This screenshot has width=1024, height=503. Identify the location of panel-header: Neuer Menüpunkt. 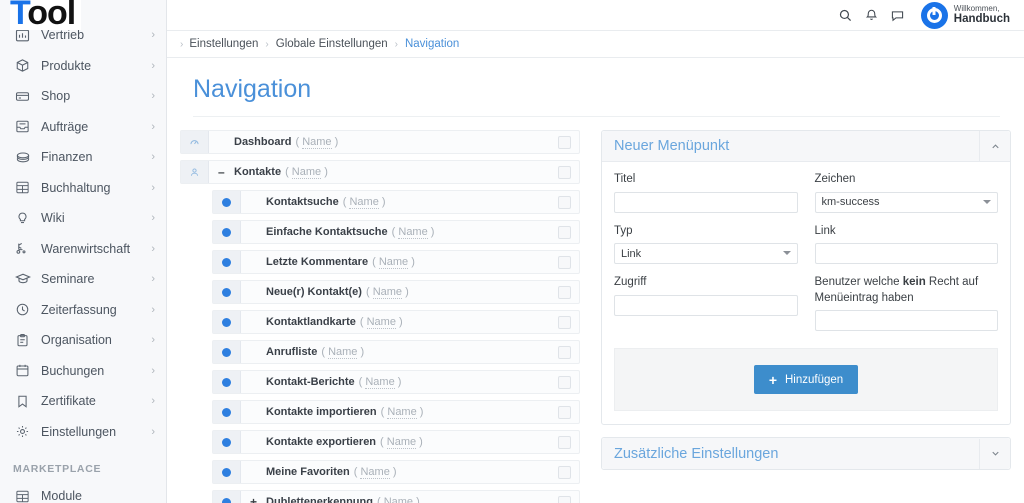
(806, 146).